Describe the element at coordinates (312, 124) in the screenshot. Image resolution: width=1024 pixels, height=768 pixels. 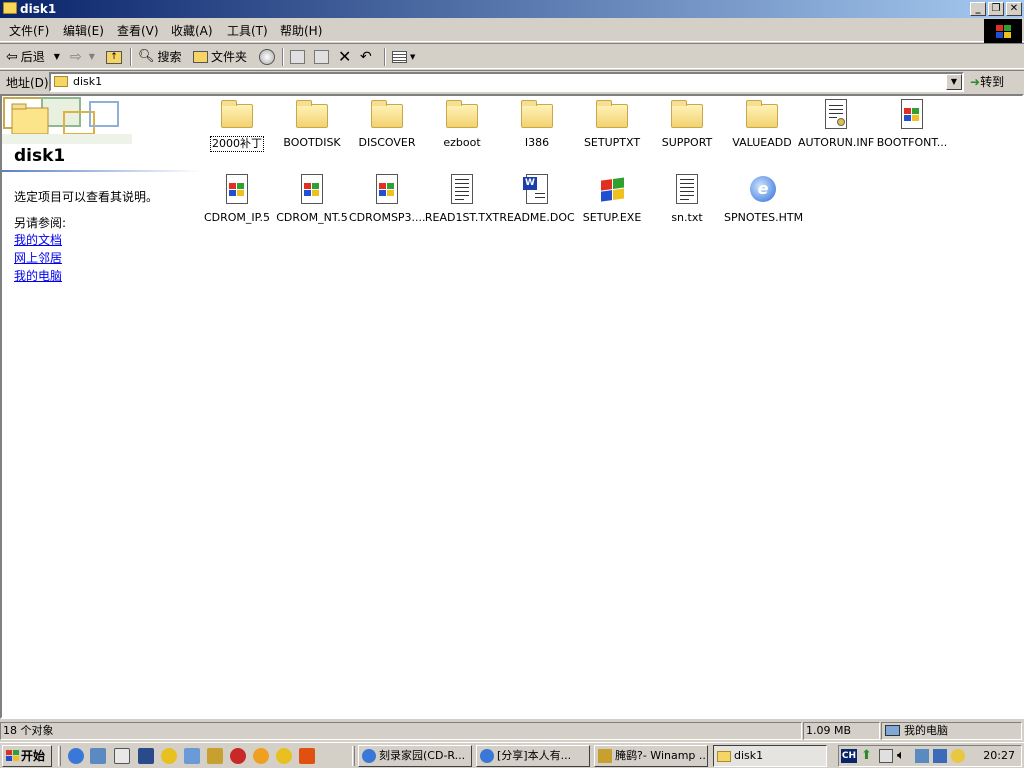
I see `file-item: BOOTDISK` at that location.